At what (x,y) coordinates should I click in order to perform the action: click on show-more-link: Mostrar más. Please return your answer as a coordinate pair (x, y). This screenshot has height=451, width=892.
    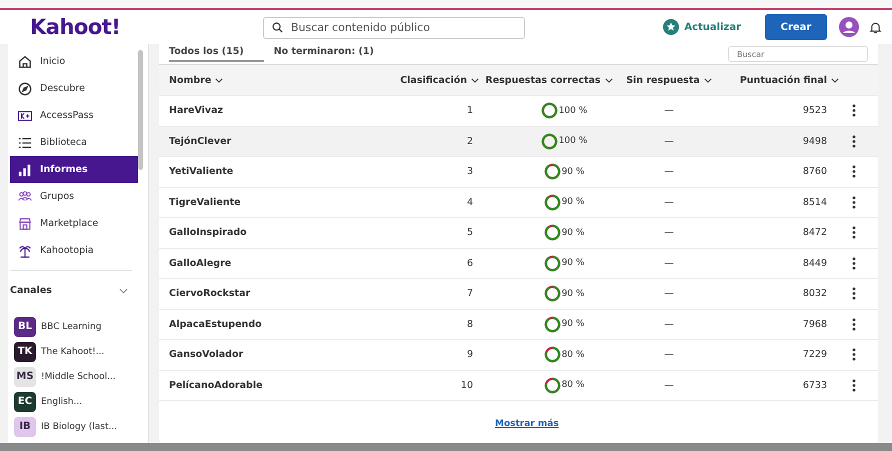
    Looking at the image, I should click on (527, 424).